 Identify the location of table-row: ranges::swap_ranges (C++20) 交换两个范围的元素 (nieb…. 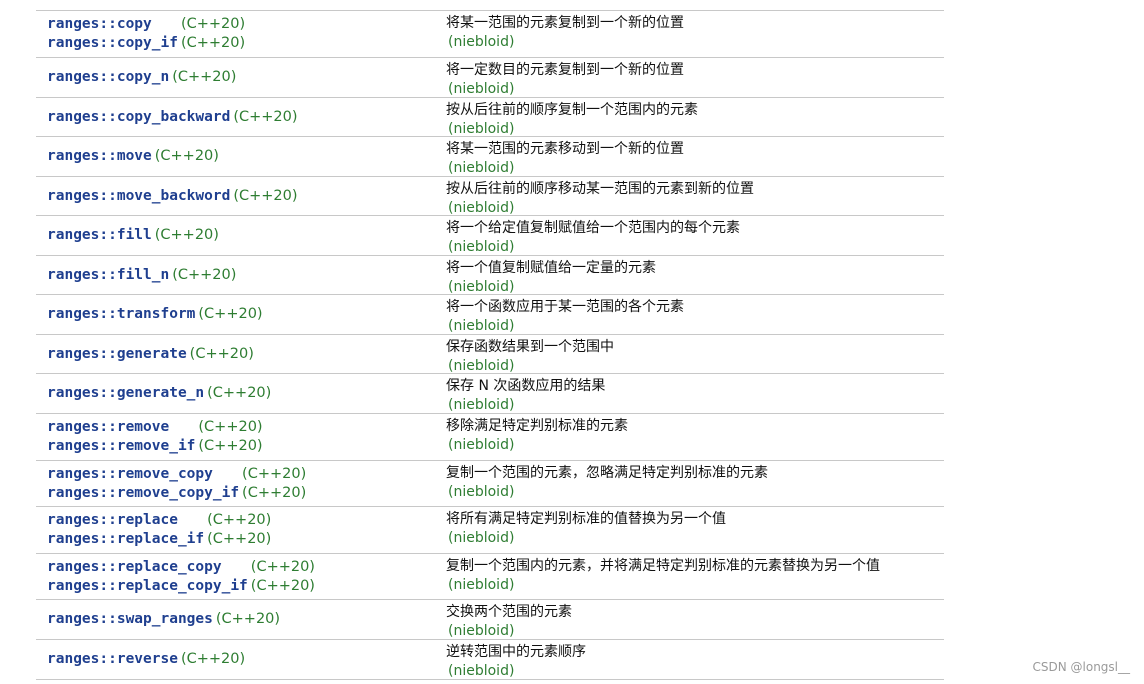
(490, 620).